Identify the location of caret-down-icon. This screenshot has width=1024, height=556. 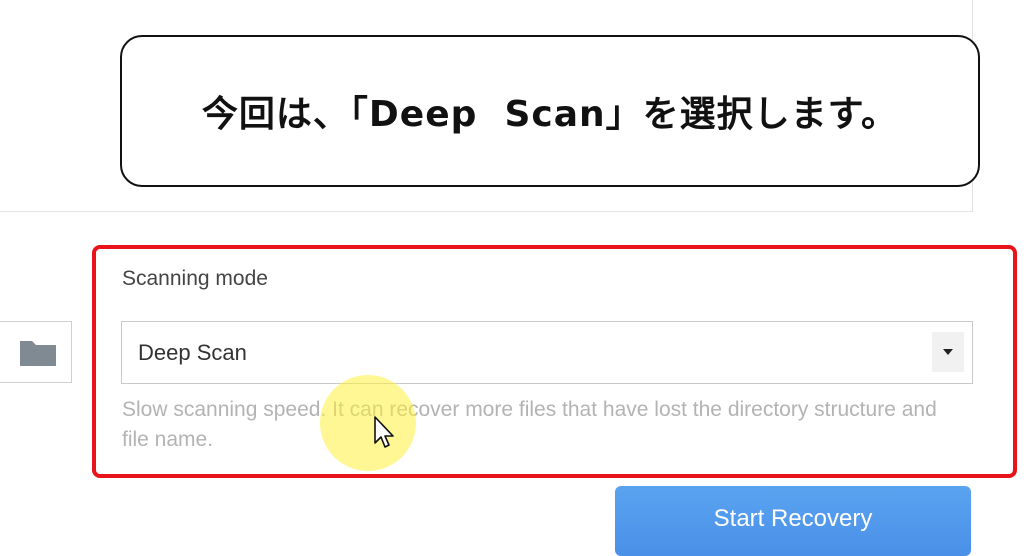
(948, 352).